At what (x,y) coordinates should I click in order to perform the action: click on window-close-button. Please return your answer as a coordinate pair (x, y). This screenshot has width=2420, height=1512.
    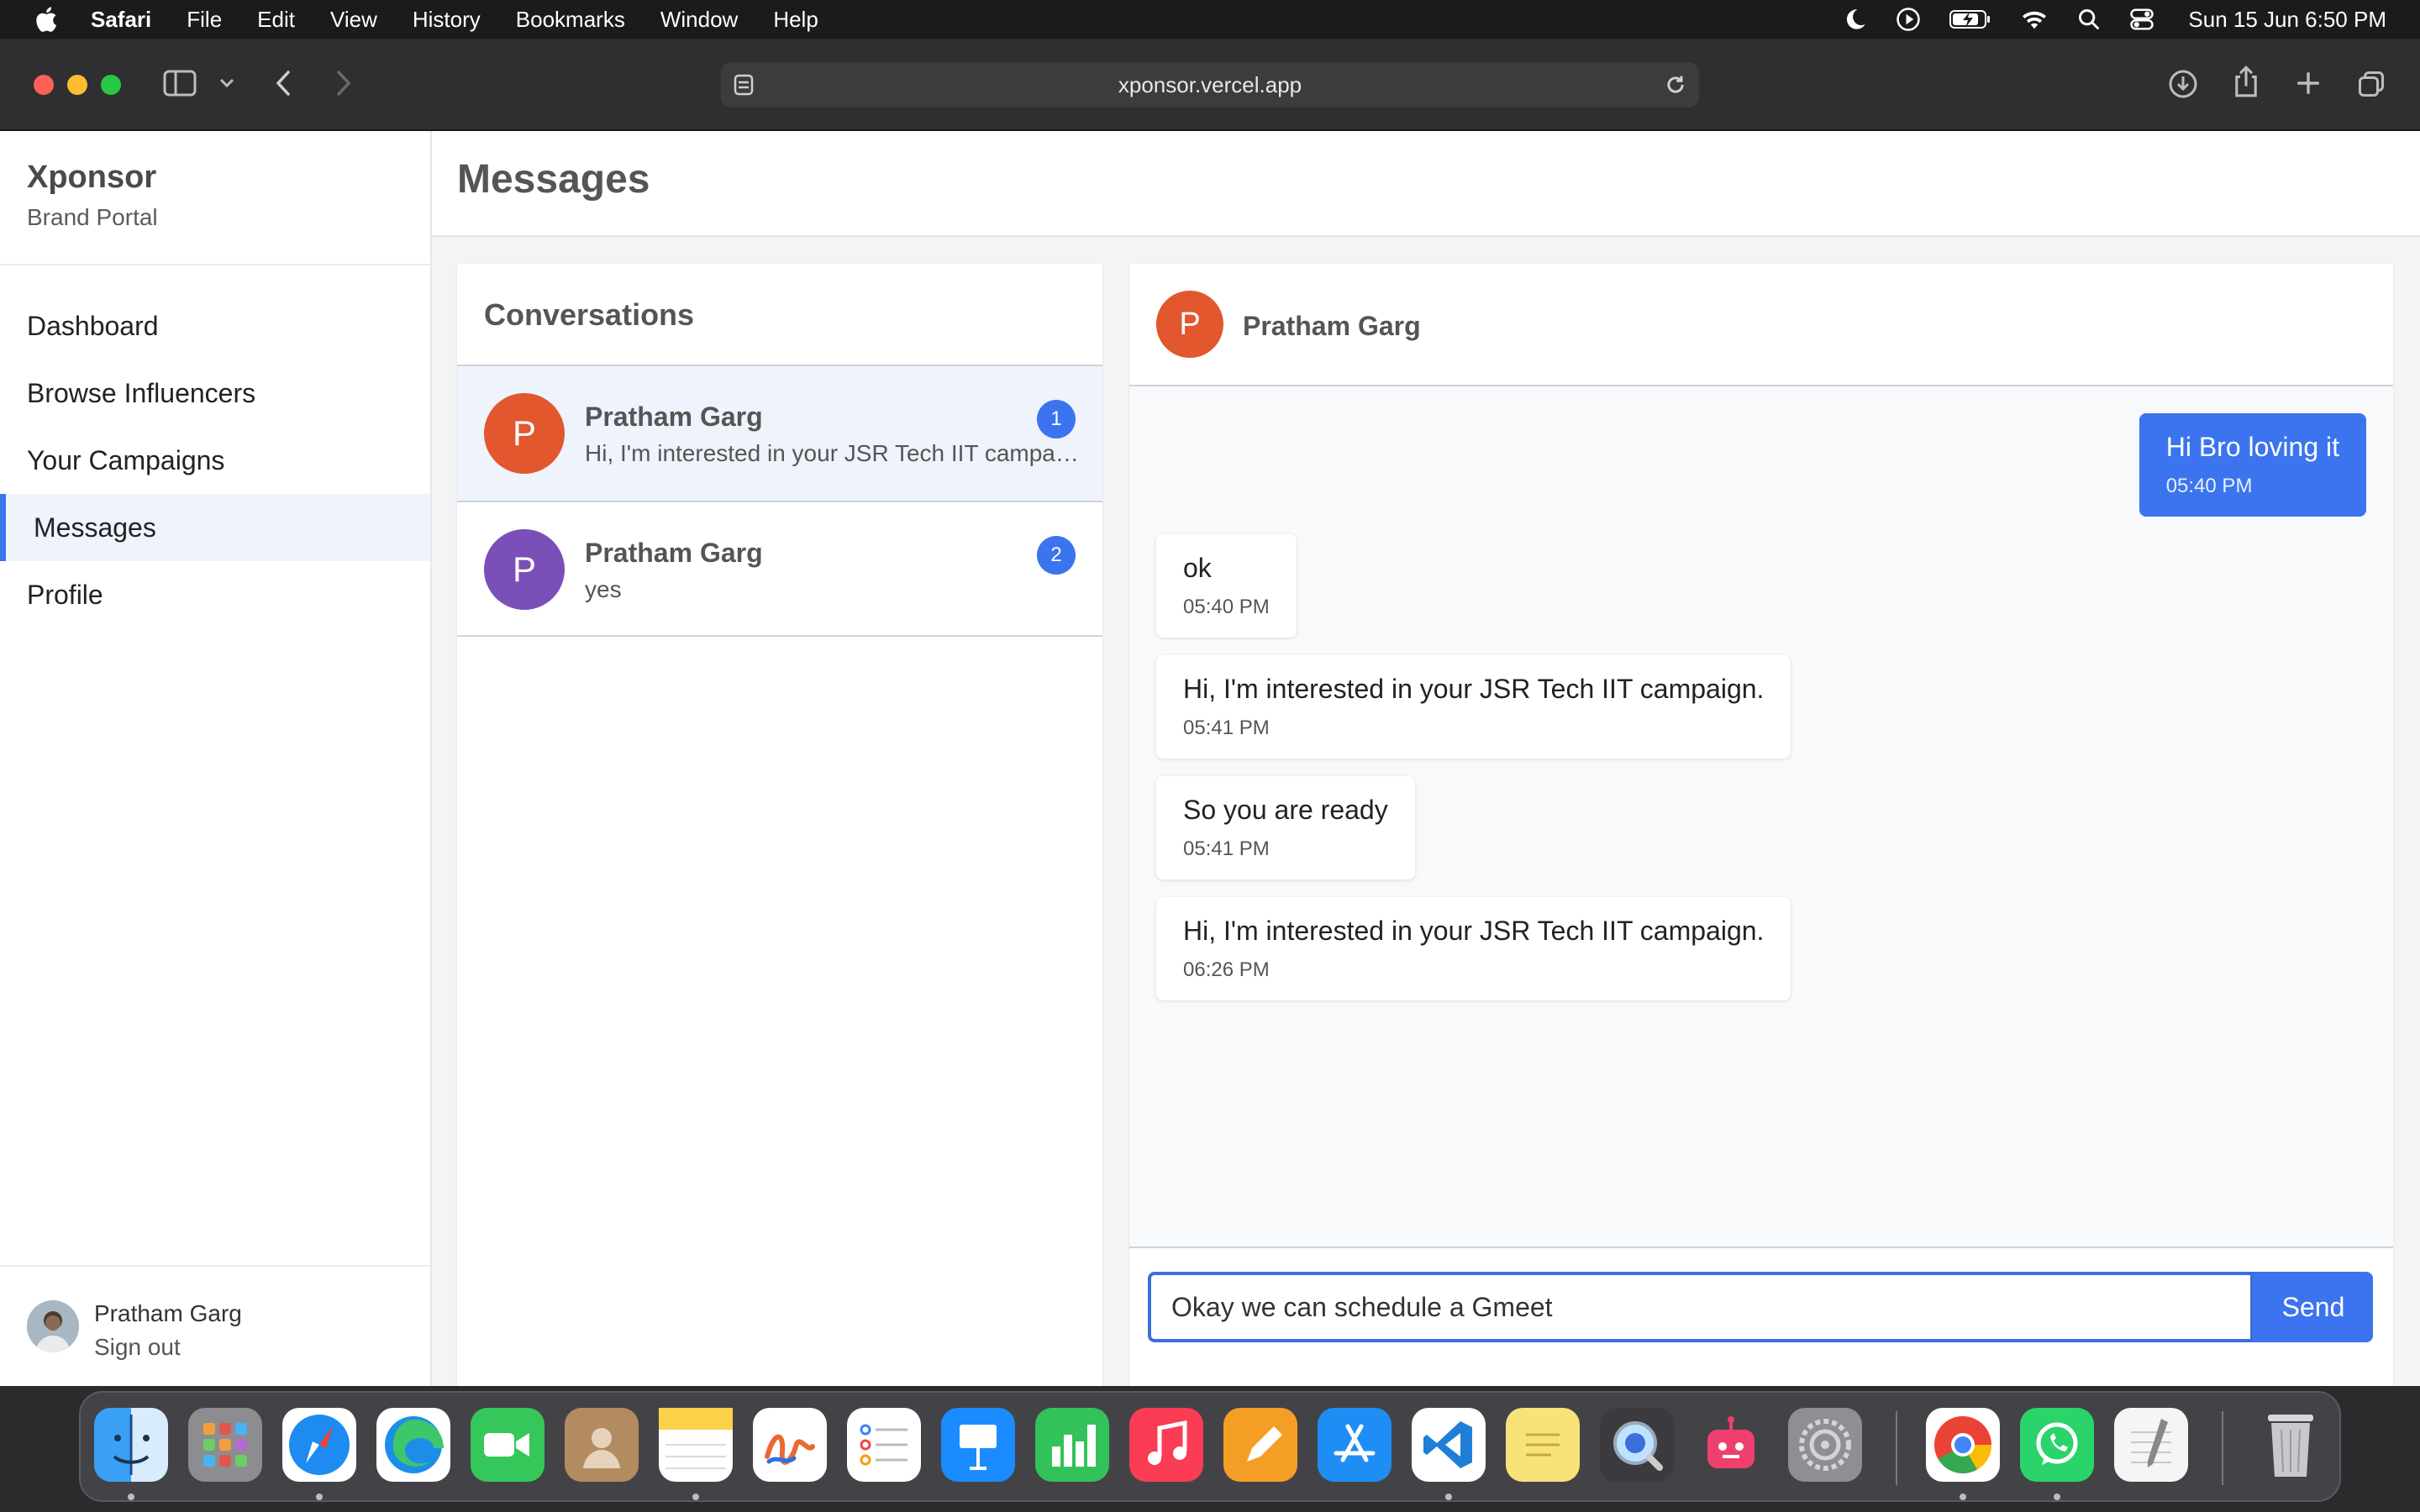
    Looking at the image, I should click on (44, 85).